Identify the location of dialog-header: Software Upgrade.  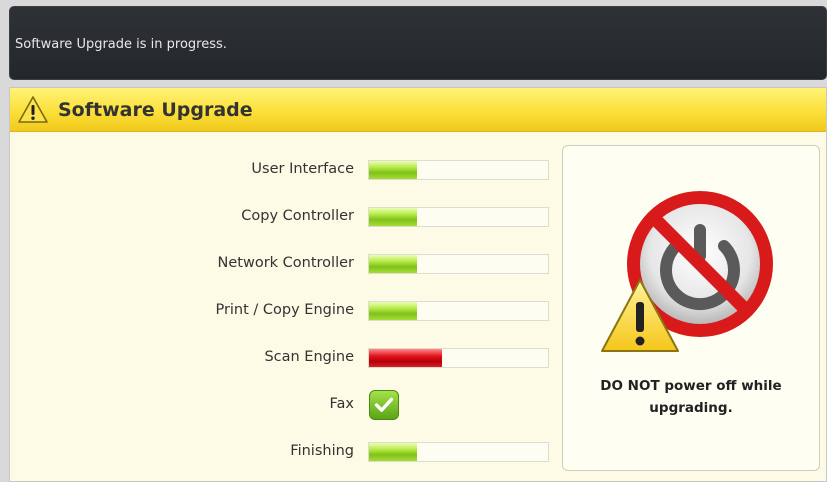
(418, 110).